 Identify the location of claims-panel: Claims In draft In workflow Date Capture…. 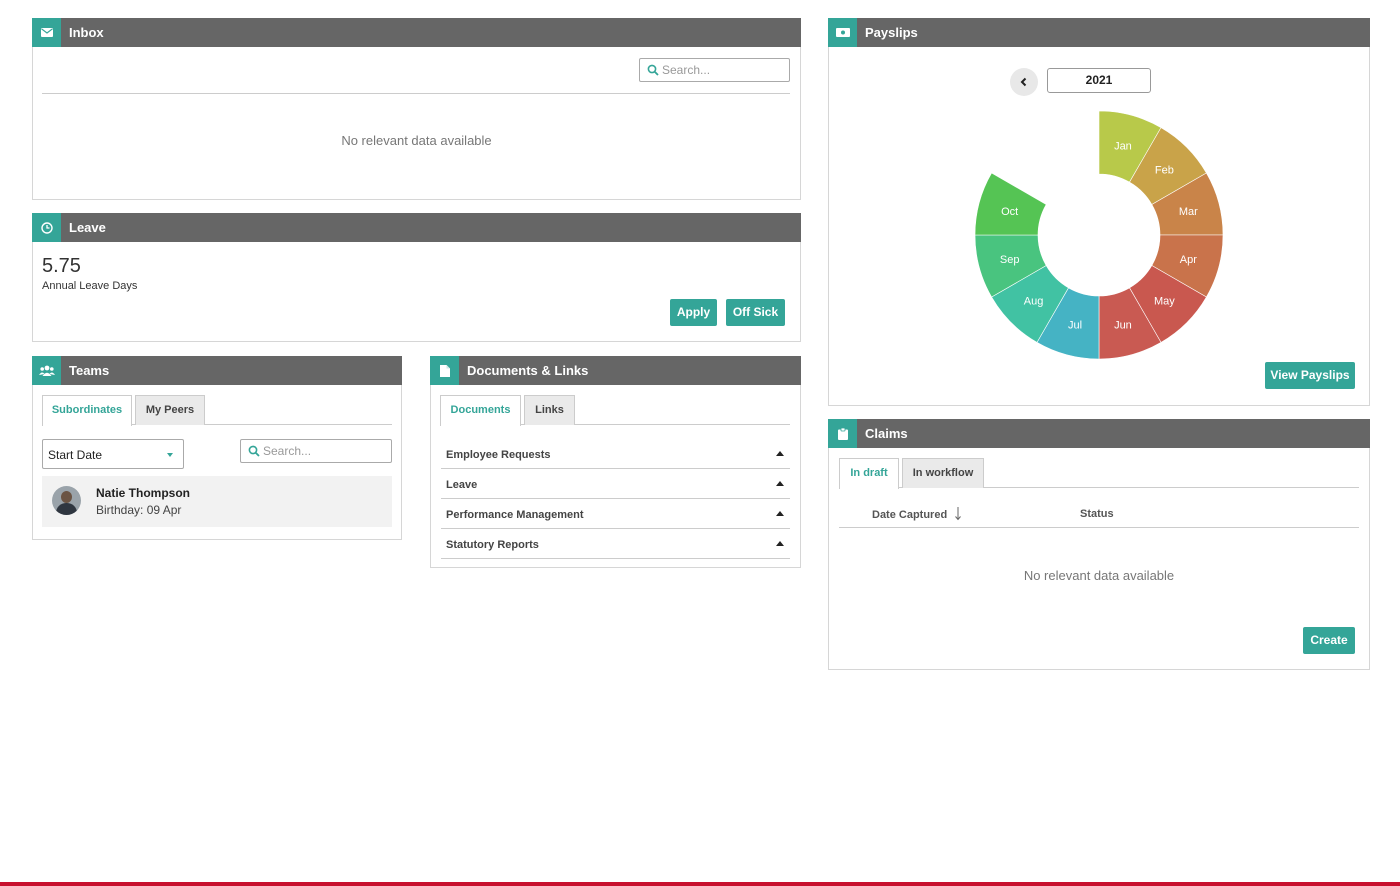
(1099, 544).